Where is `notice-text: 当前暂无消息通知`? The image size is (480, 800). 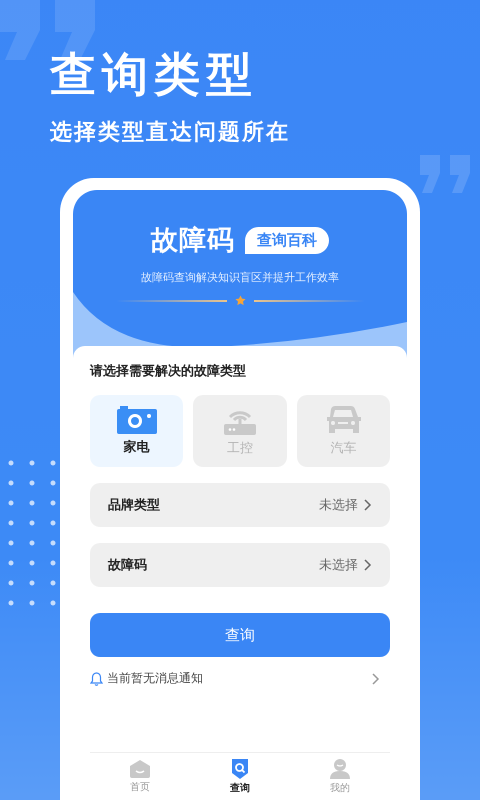 notice-text: 当前暂无消息通知 is located at coordinates (155, 678).